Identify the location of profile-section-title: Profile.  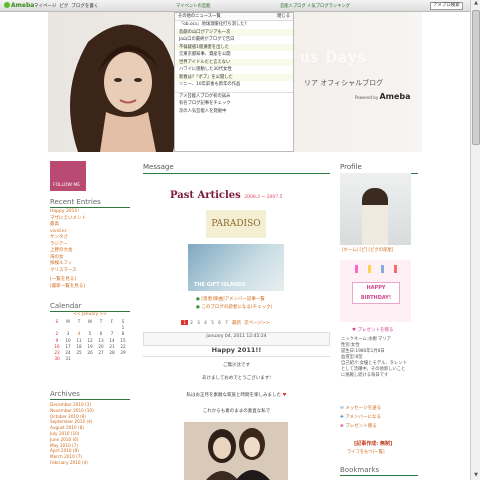
(351, 167).